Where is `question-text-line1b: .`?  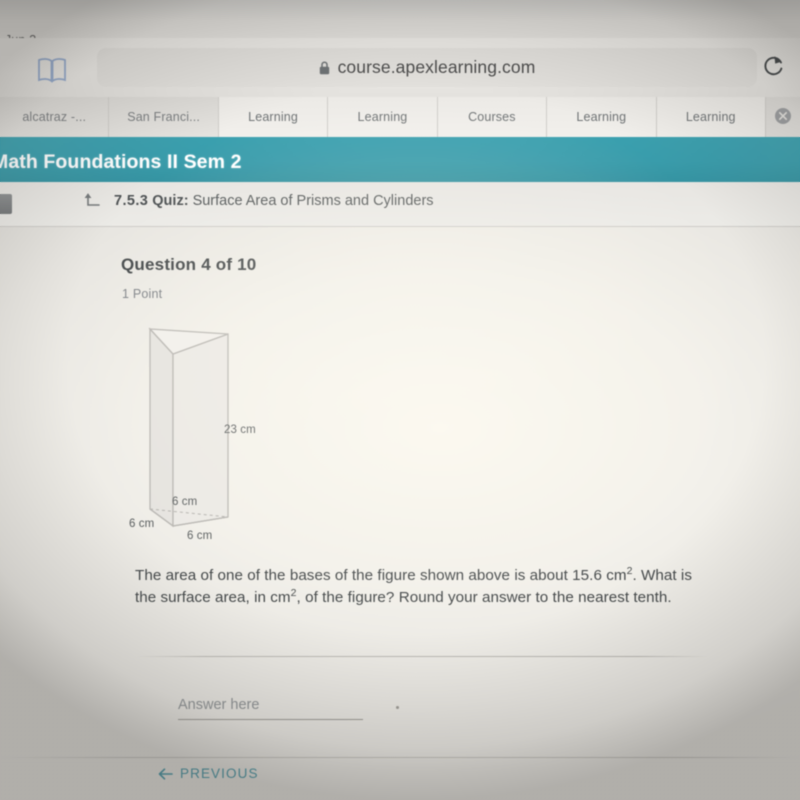 question-text-line1b: . is located at coordinates (634, 575).